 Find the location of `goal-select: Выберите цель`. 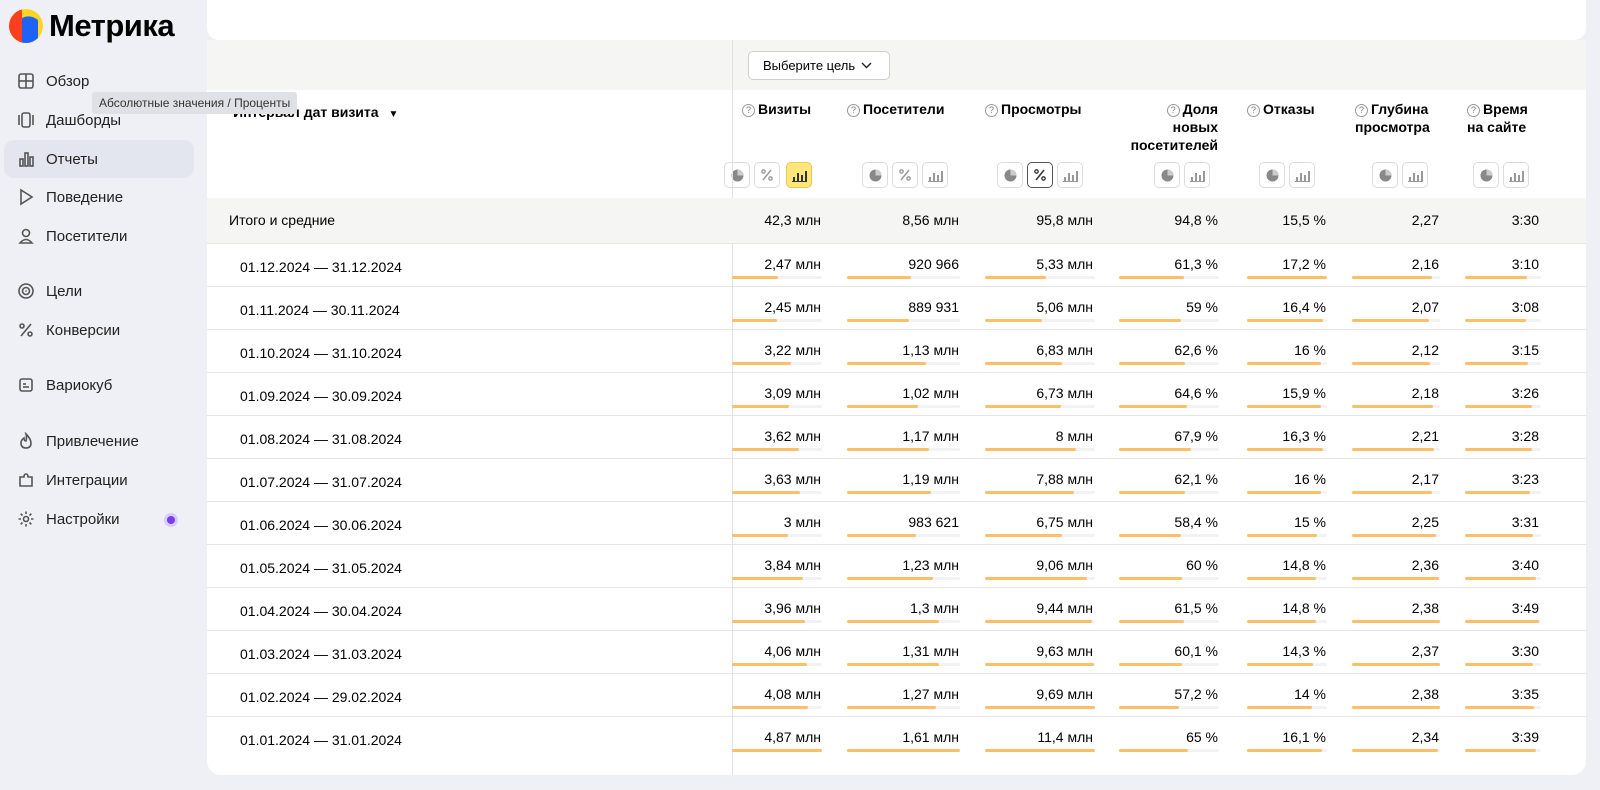

goal-select: Выберите цель is located at coordinates (819, 65).